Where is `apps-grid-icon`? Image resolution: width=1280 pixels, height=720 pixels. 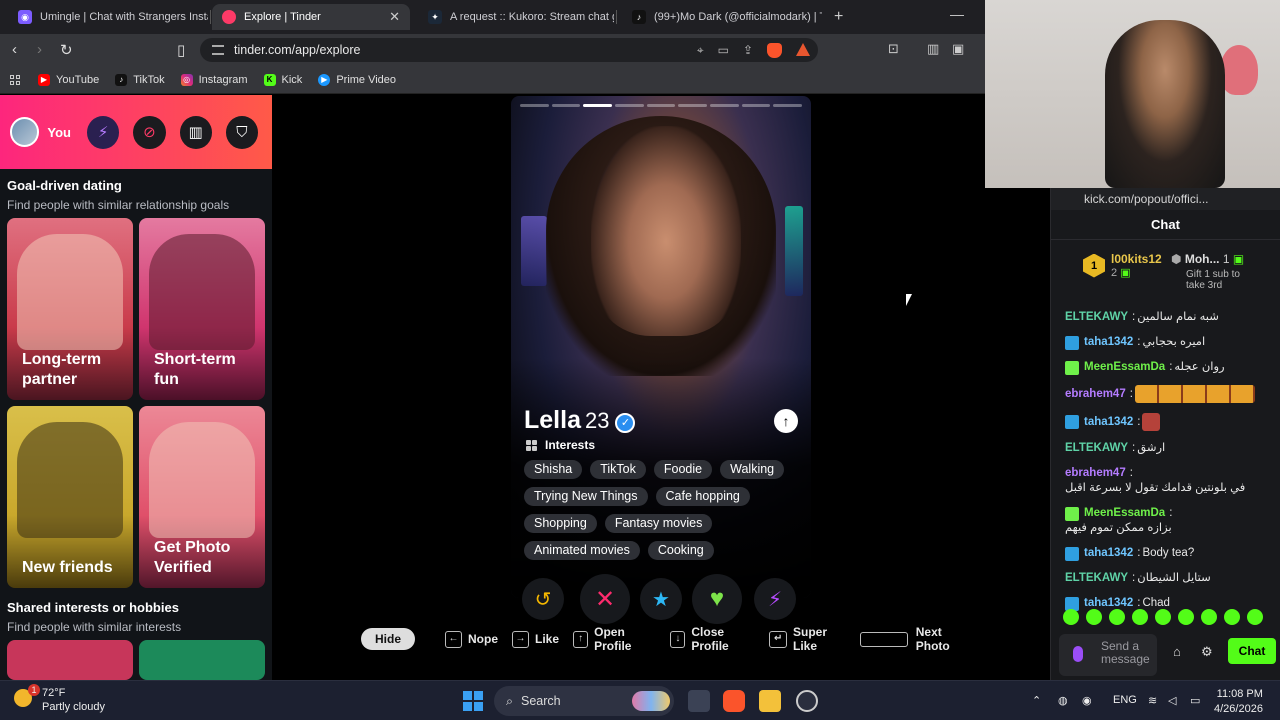 apps-grid-icon is located at coordinates (15, 79).